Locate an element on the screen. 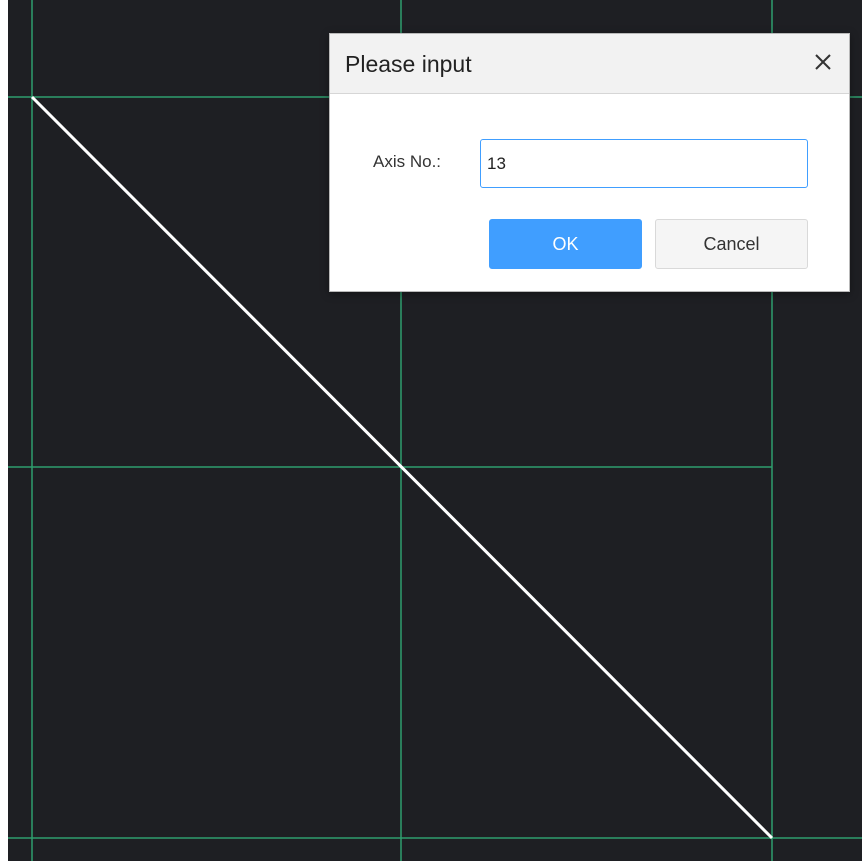  axis-number-label: Axis No.: is located at coordinates (407, 161).